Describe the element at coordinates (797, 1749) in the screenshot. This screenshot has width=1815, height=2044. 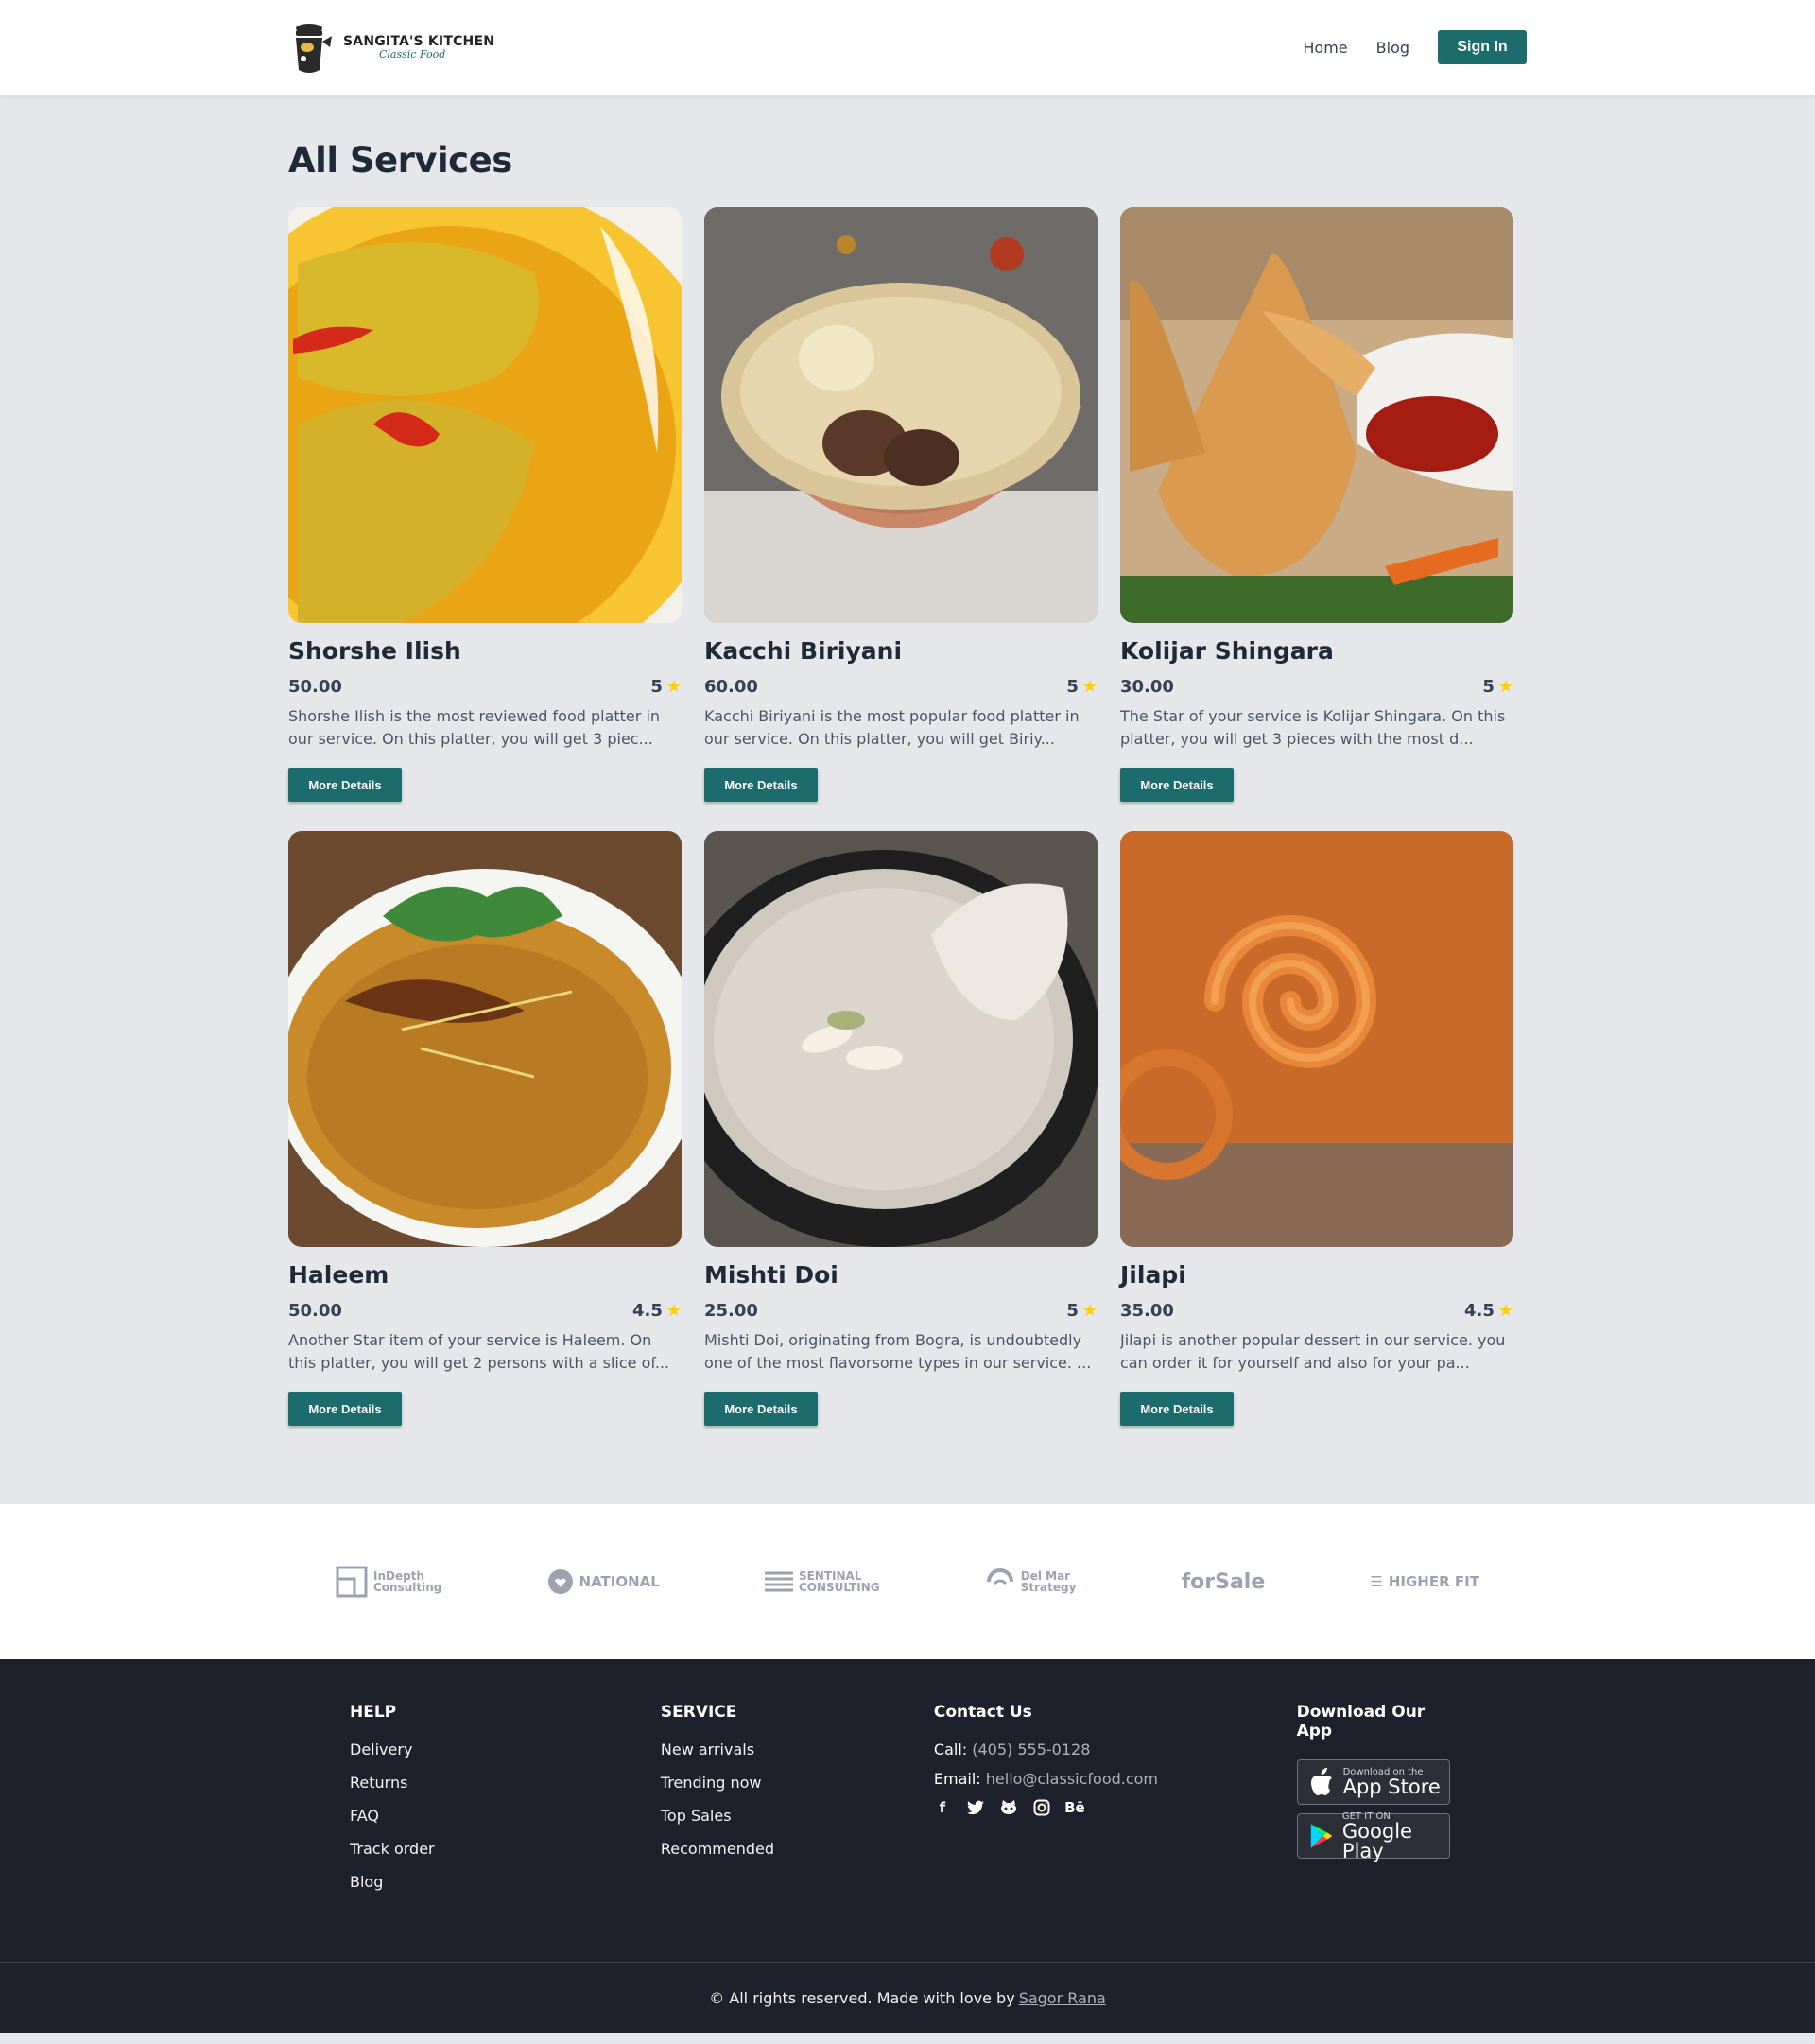
I see `footer-link-new-arrivals: New arrivals` at that location.